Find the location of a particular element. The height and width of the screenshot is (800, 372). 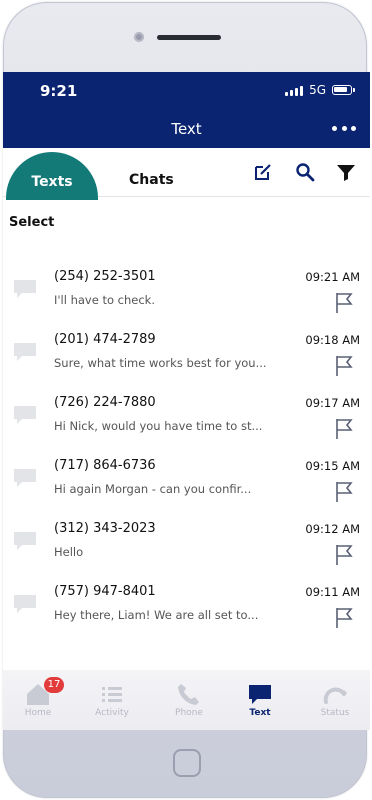

nav-text: Text is located at coordinates (260, 700).